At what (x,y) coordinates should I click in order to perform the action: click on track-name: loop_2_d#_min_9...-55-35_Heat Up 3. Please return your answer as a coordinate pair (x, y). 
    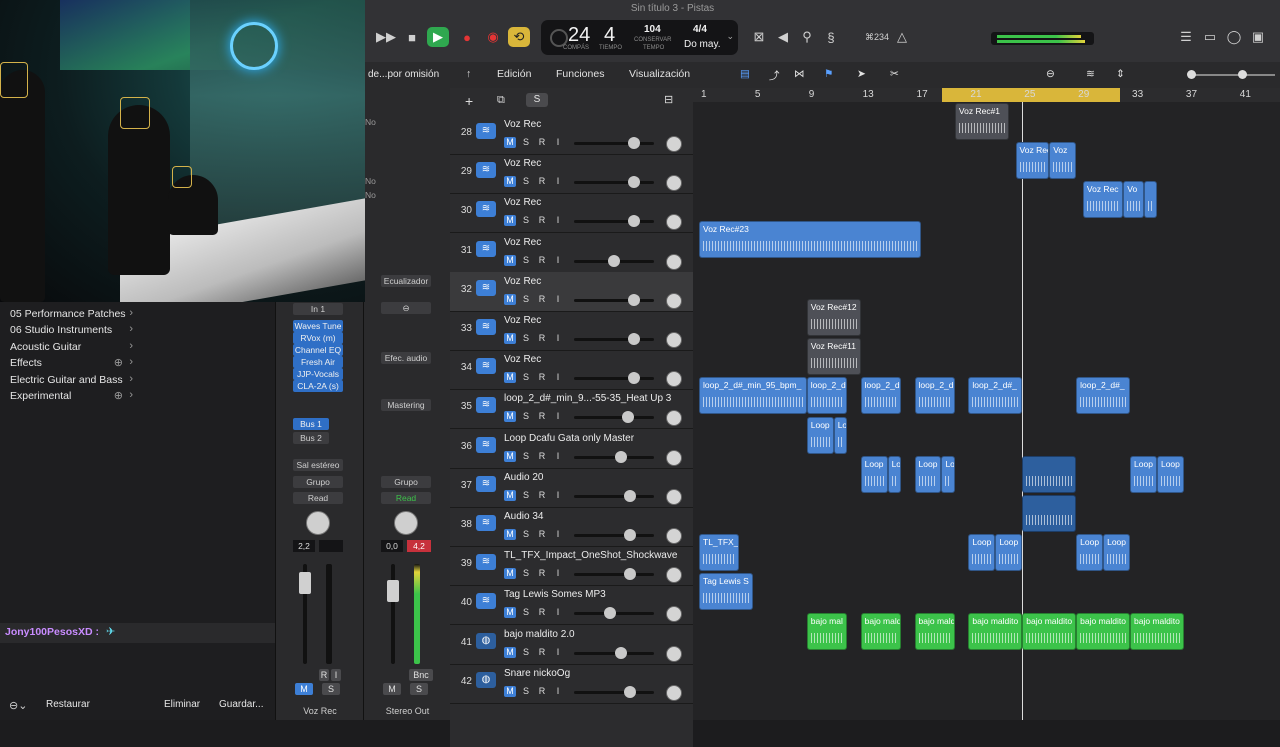
    Looking at the image, I should click on (594, 398).